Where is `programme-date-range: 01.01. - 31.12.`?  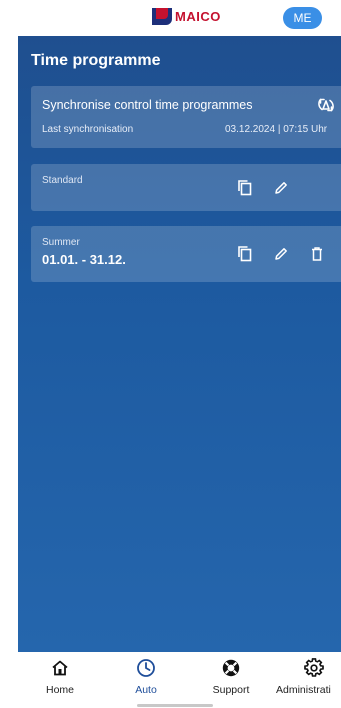
programme-date-range: 01.01. - 31.12. is located at coordinates (84, 259).